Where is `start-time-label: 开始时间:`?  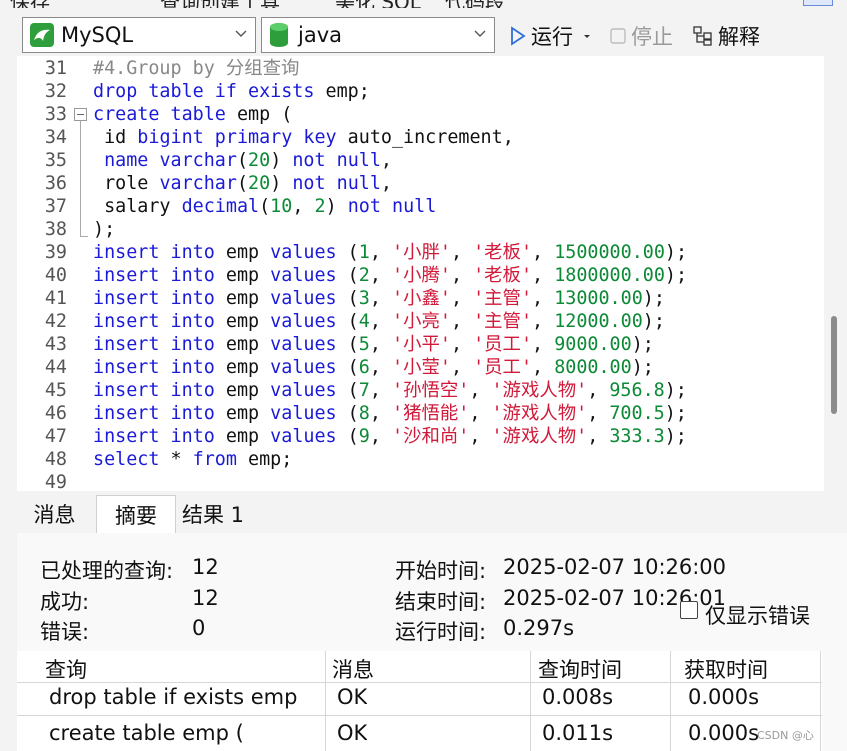 start-time-label: 开始时间: is located at coordinates (441, 571).